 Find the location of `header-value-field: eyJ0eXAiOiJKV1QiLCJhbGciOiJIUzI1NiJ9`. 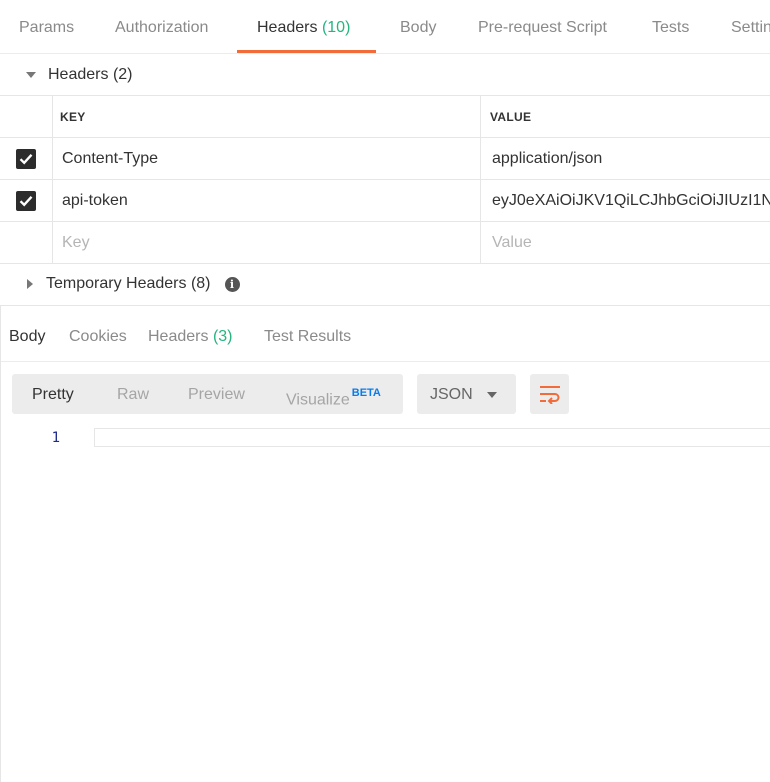

header-value-field: eyJ0eXAiOiJKV1QiLCJhbGciOiJIUzI1NiJ9 is located at coordinates (626, 200).